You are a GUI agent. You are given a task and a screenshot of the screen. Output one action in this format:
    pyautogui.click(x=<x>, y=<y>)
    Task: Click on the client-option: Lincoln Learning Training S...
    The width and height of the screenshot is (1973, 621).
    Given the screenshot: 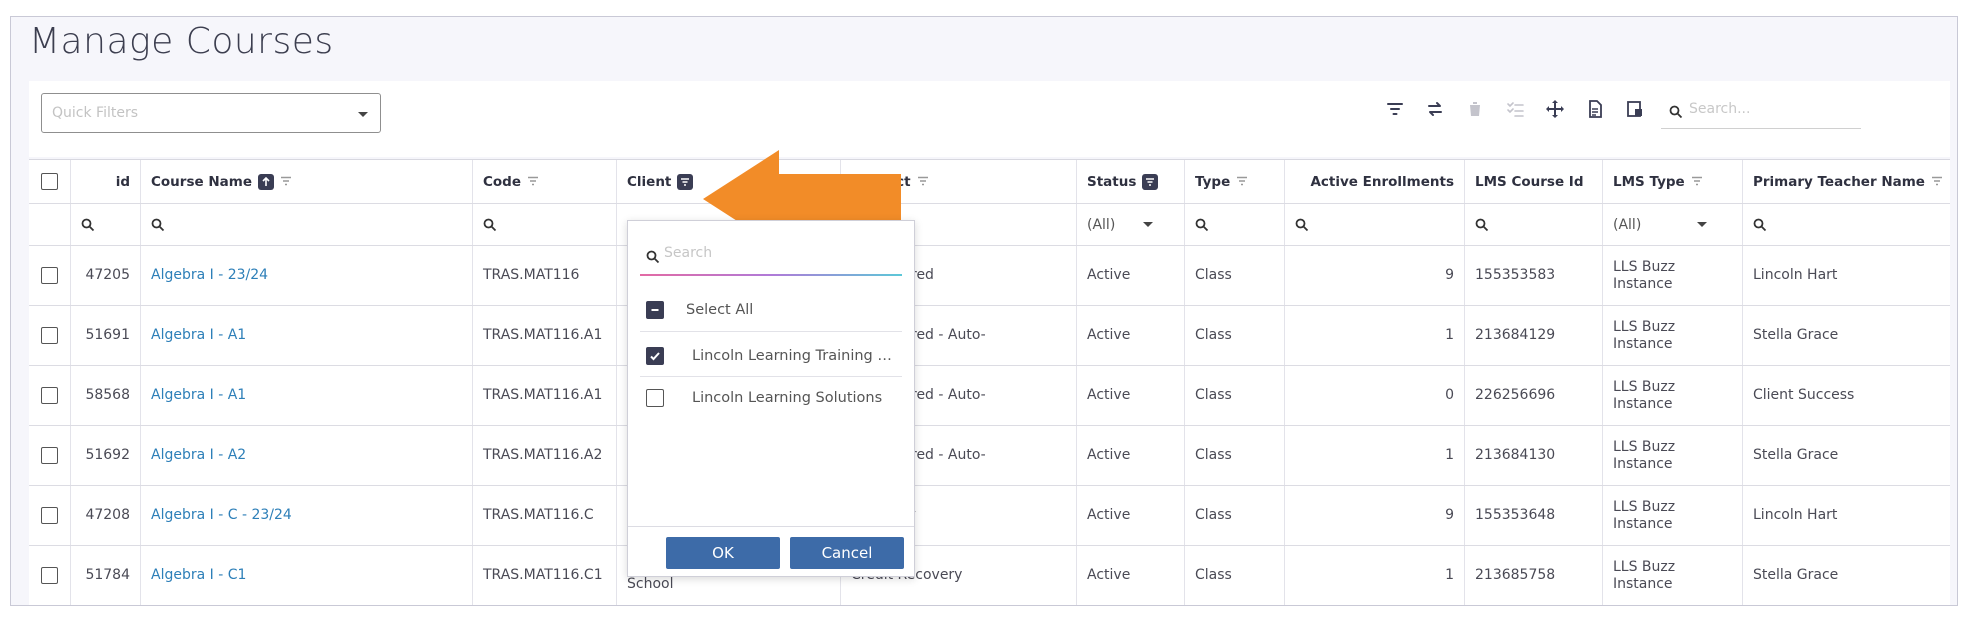 What is the action you would take?
    pyautogui.click(x=771, y=356)
    